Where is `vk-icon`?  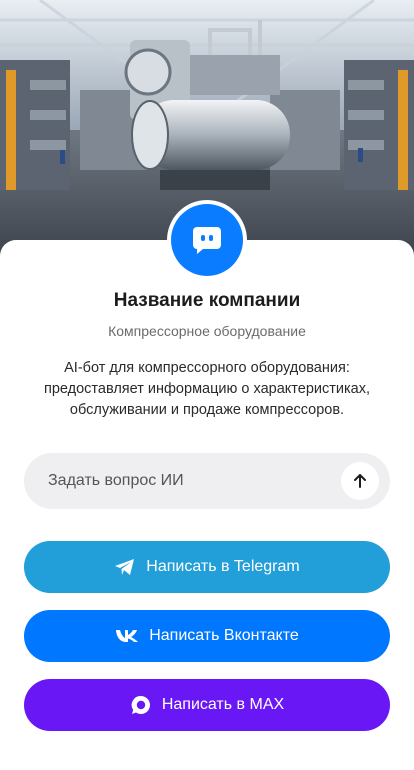 vk-icon is located at coordinates (127, 636).